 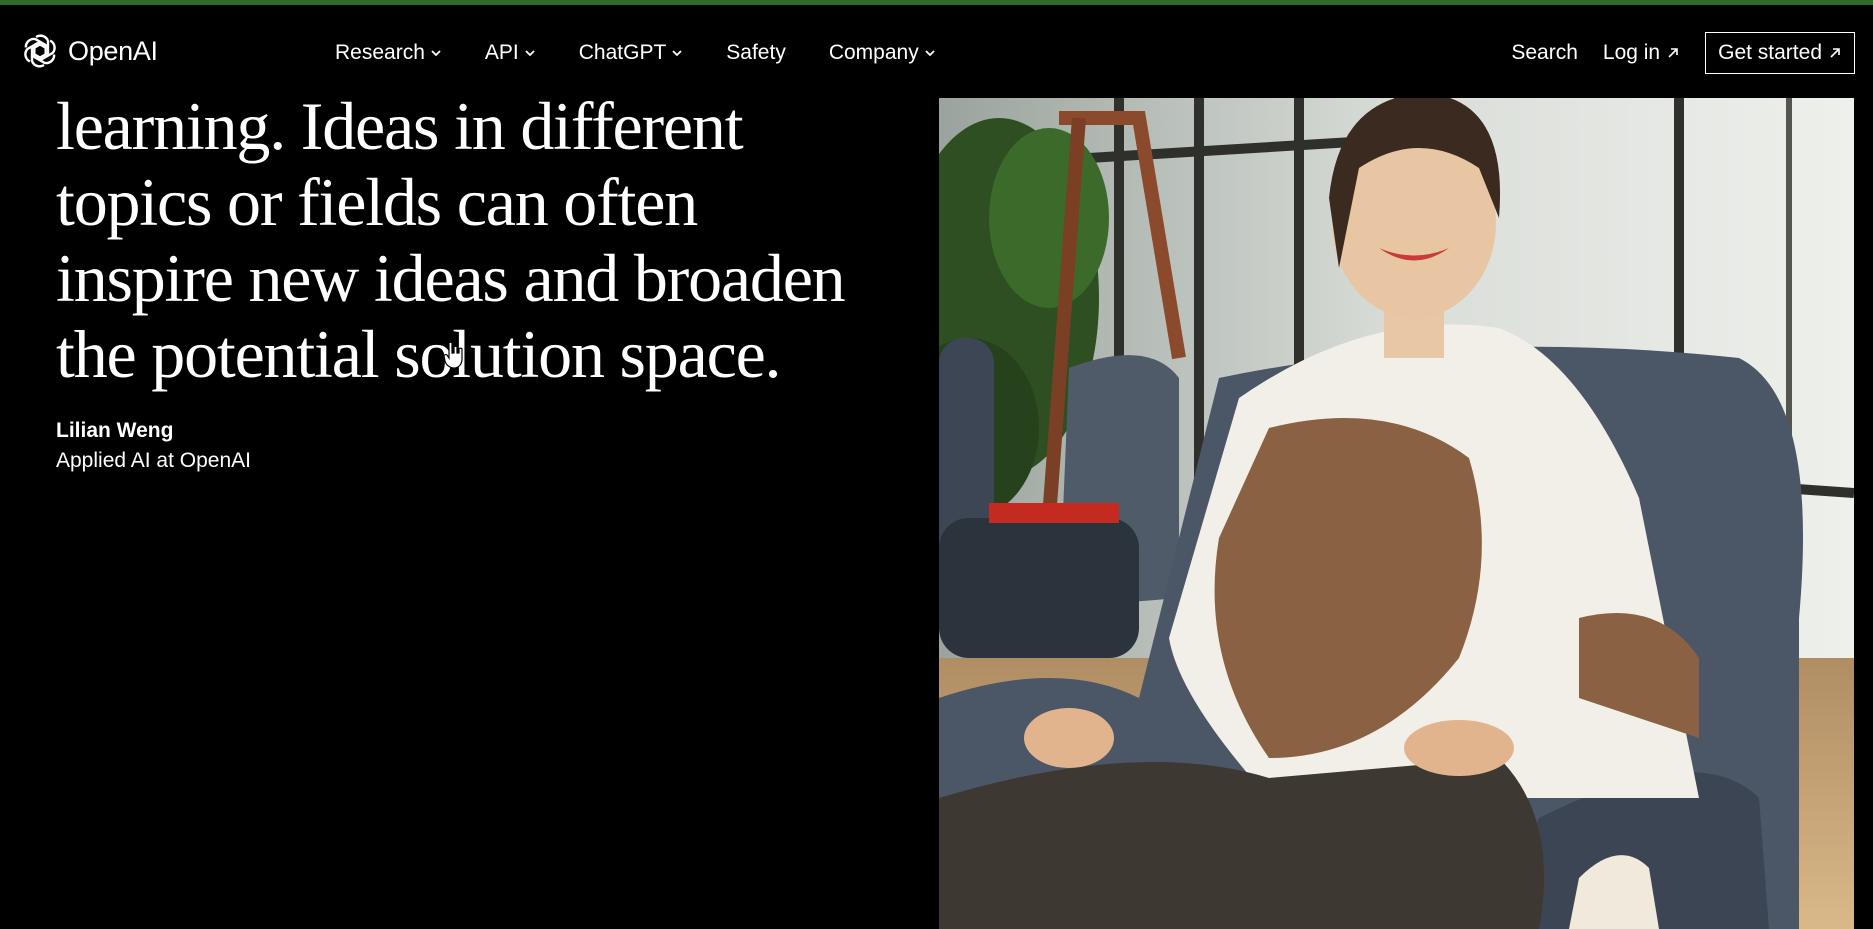 I want to click on nav-item-research: Research, so click(x=388, y=53).